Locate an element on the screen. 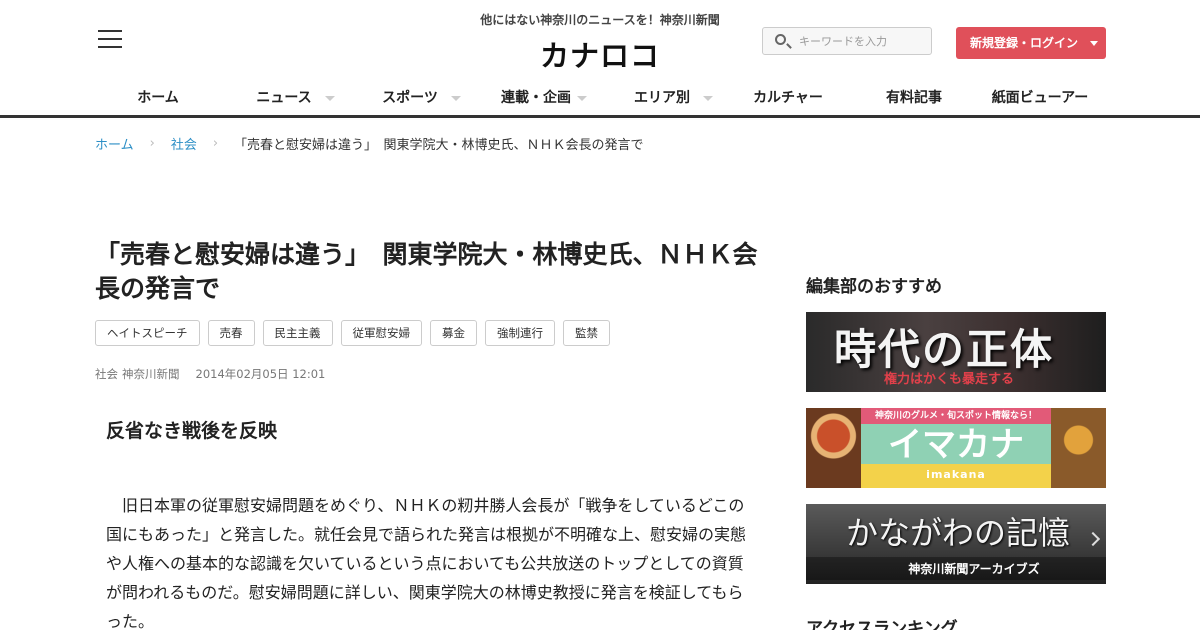 This screenshot has width=1200, height=630. breadcrumb-category: 社会 is located at coordinates (184, 143).